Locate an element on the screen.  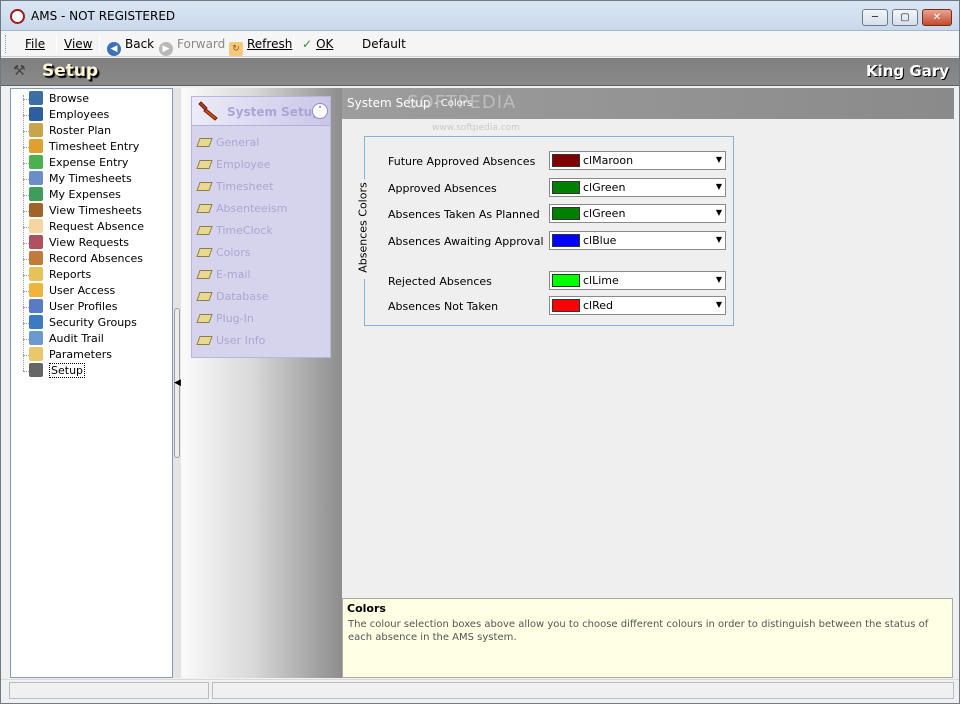
collapse-arrow-icon: ◀ is located at coordinates (177, 383).